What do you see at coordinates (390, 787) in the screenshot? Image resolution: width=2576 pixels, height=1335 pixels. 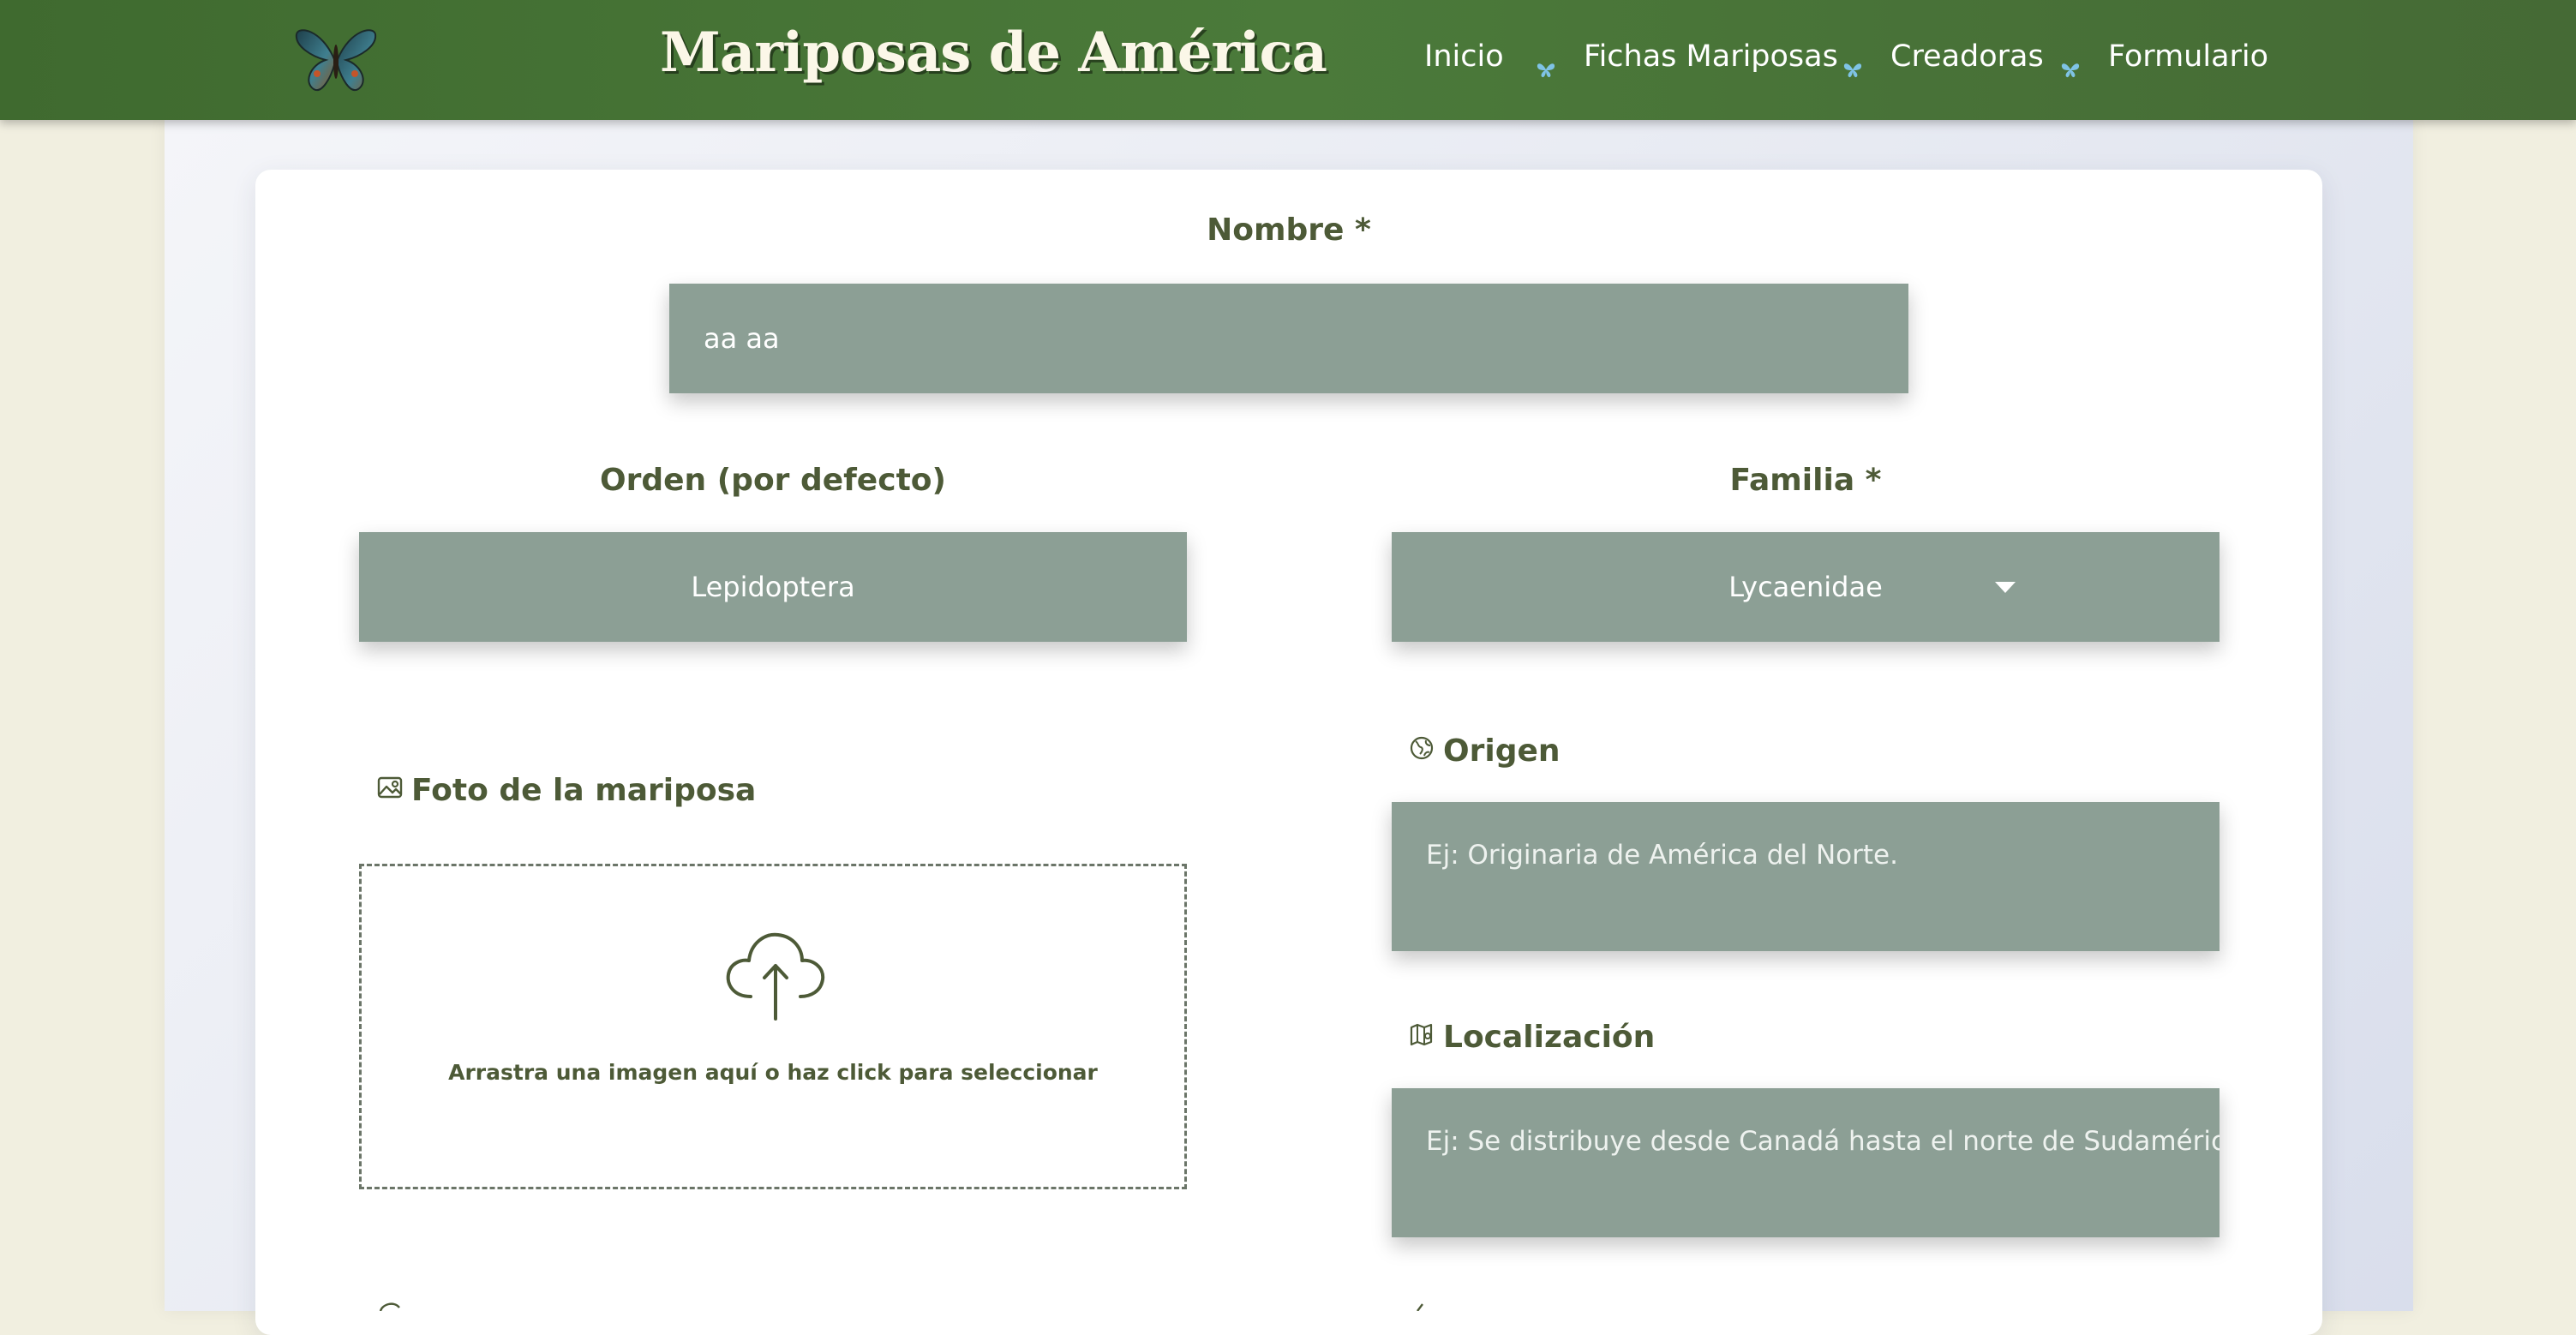 I see `image-icon` at bounding box center [390, 787].